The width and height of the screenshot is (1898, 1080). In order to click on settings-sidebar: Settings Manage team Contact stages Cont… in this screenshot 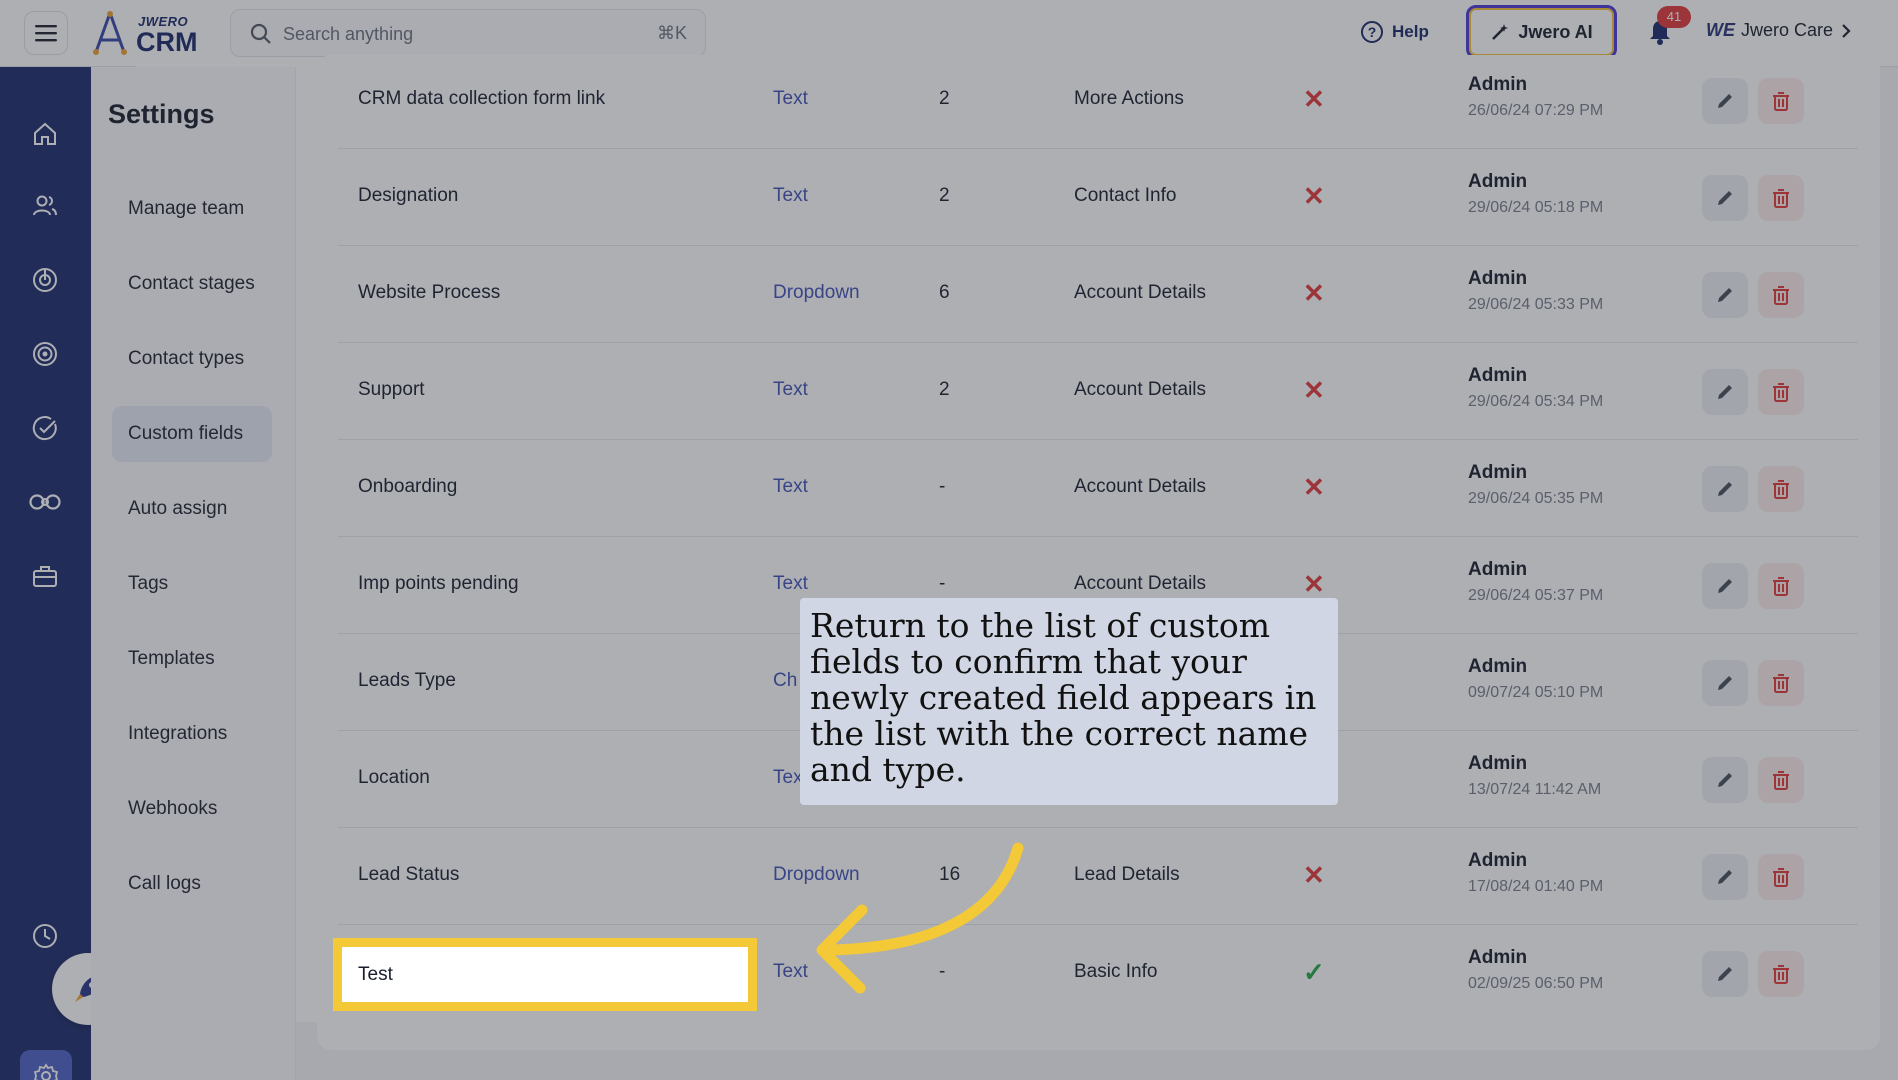, I will do `click(193, 573)`.